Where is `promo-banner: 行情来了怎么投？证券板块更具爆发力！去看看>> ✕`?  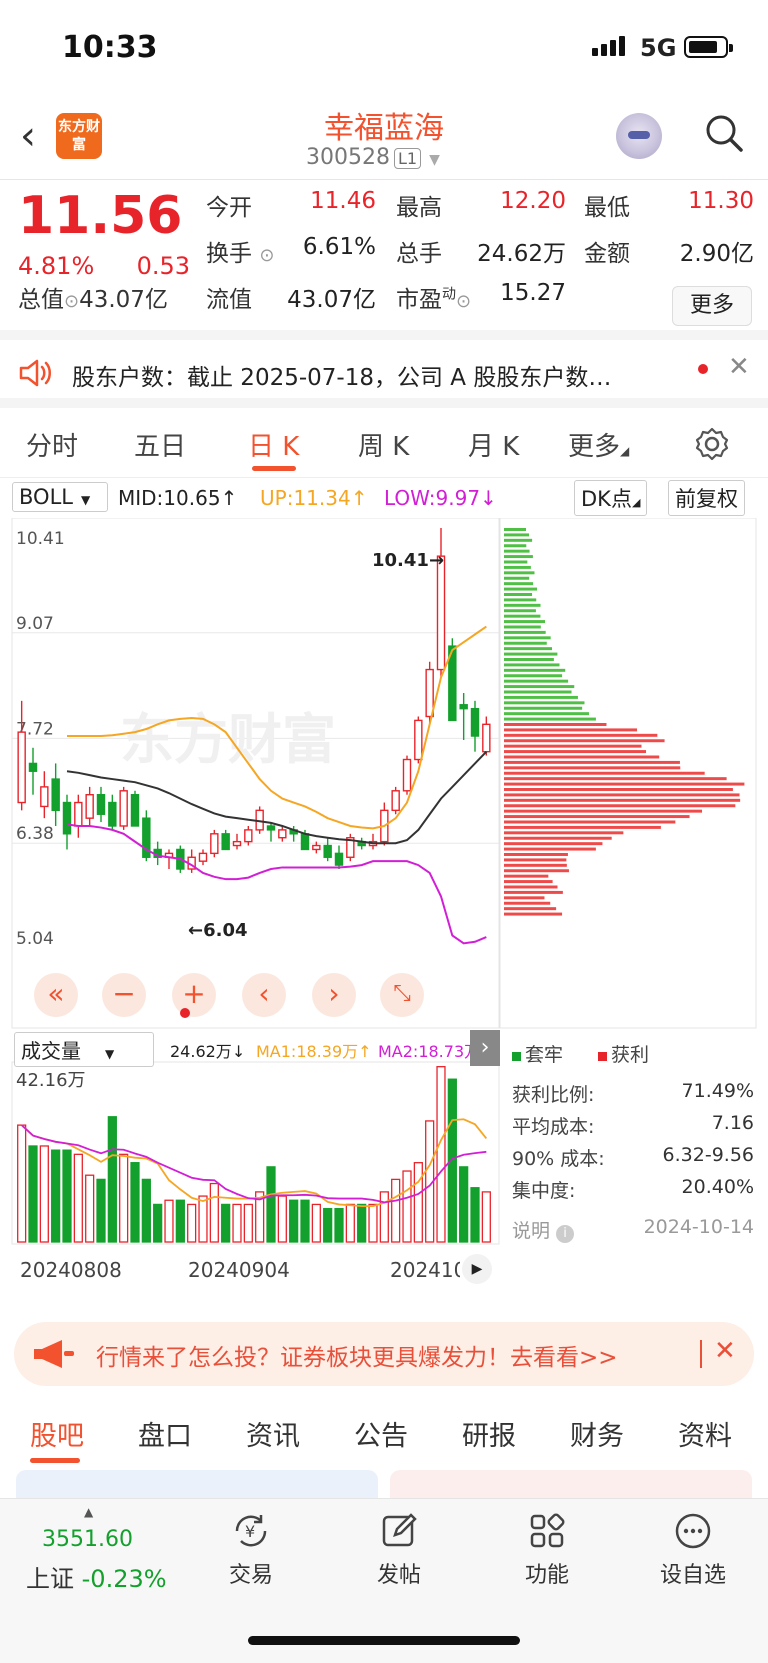
promo-banner: 行情来了怎么投？证券板块更具爆发力！去看看>> ✕ is located at coordinates (384, 1354).